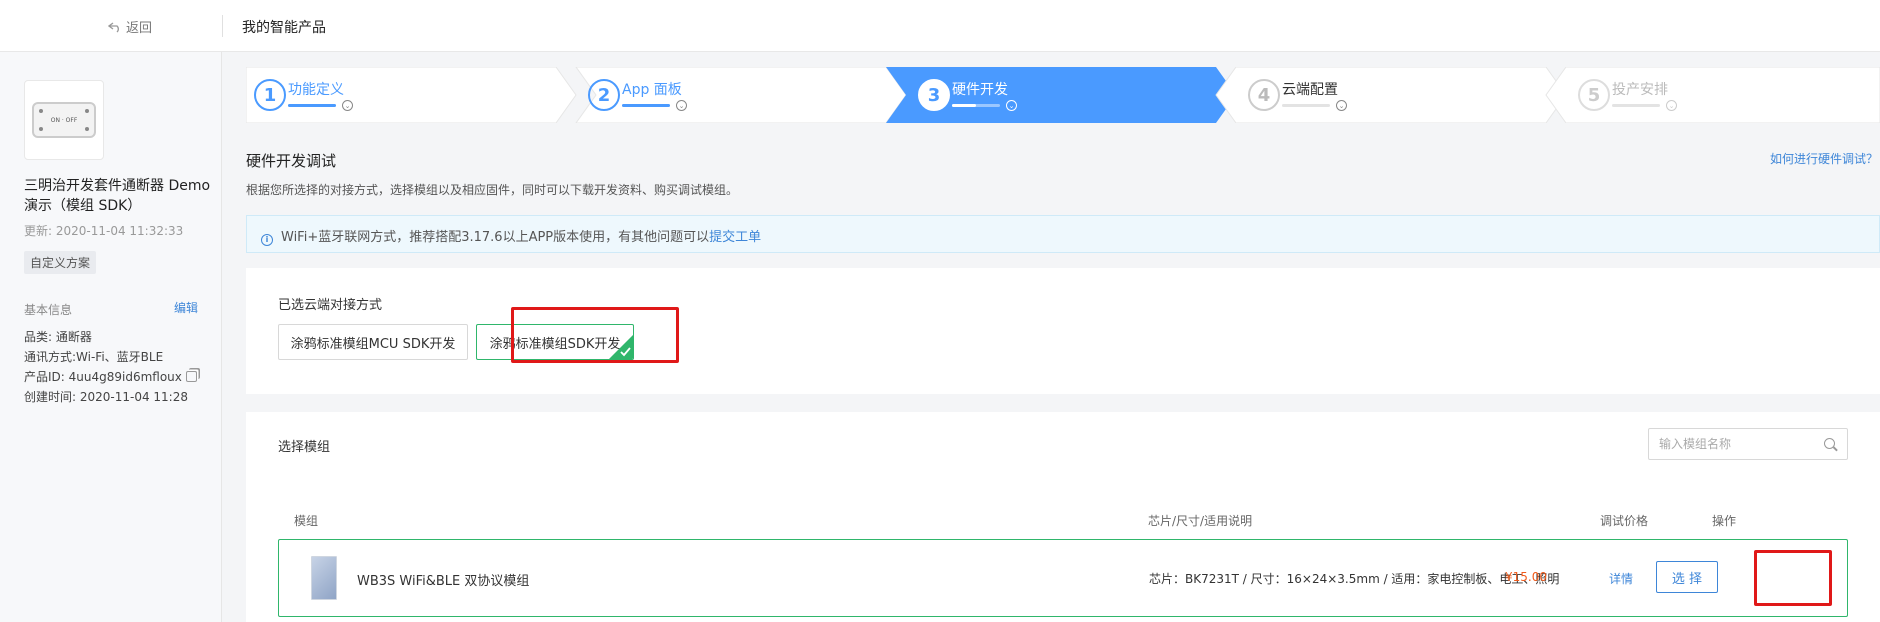  Describe the element at coordinates (94, 357) in the screenshot. I see `info-comm: 通讯方式:Wi-Fi、蓝牙BLE` at that location.